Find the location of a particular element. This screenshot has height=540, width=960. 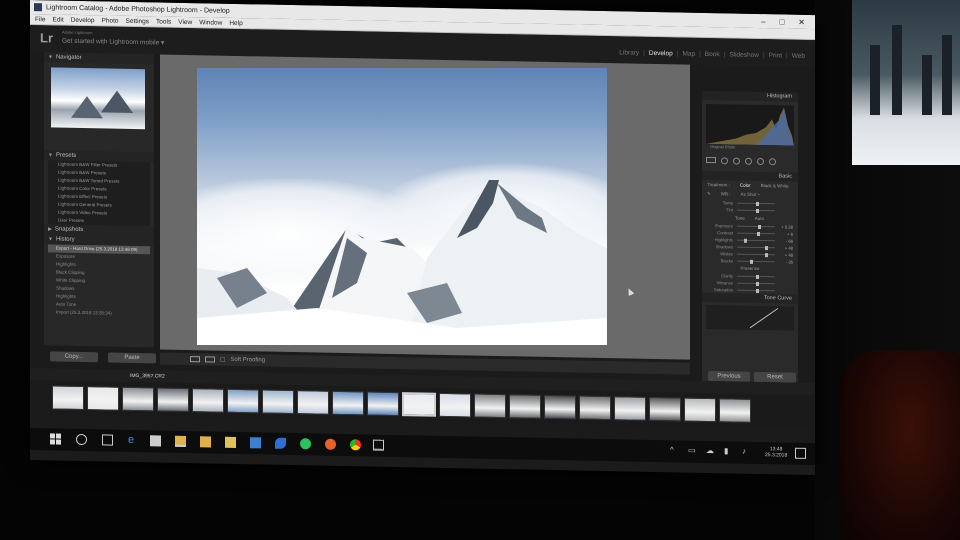

treatment-bw: Black & White is located at coordinates (775, 186).